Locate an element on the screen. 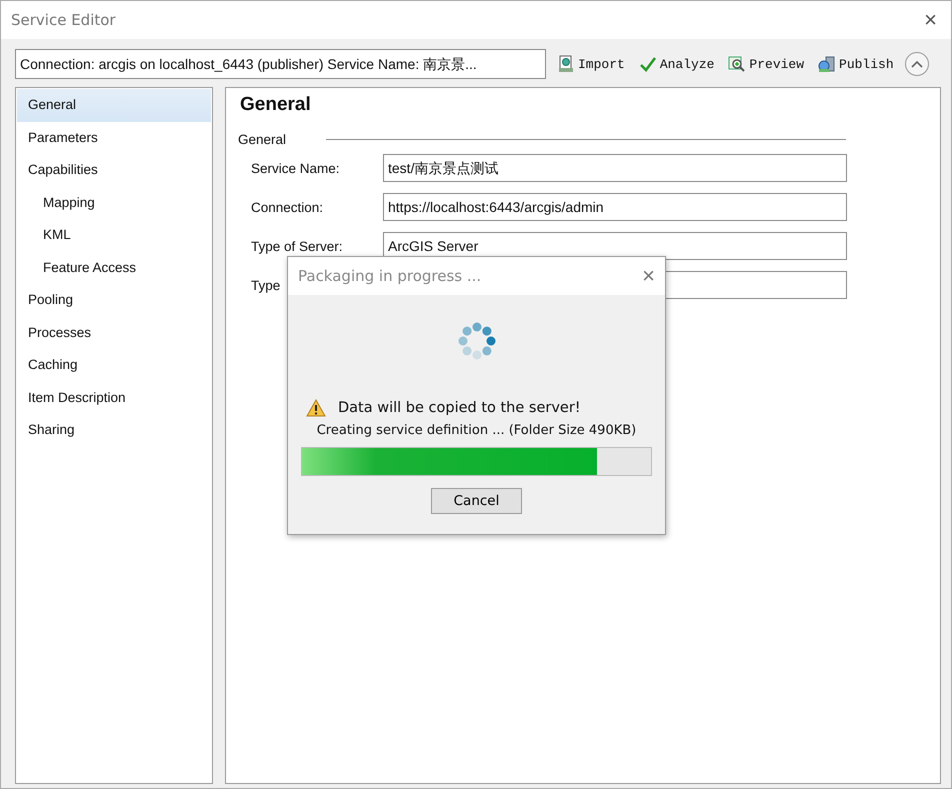  collapse-button is located at coordinates (916, 64).